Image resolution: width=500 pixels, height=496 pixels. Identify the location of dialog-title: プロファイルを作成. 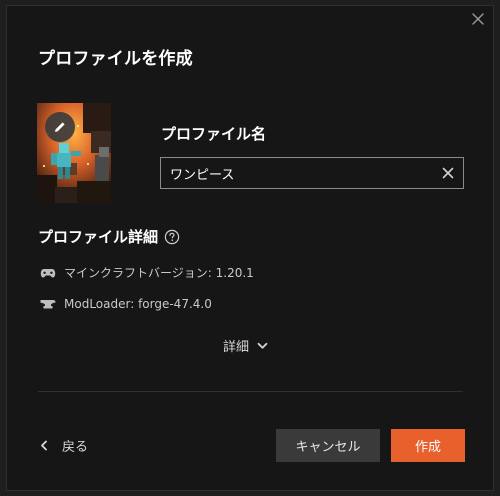
(115, 59).